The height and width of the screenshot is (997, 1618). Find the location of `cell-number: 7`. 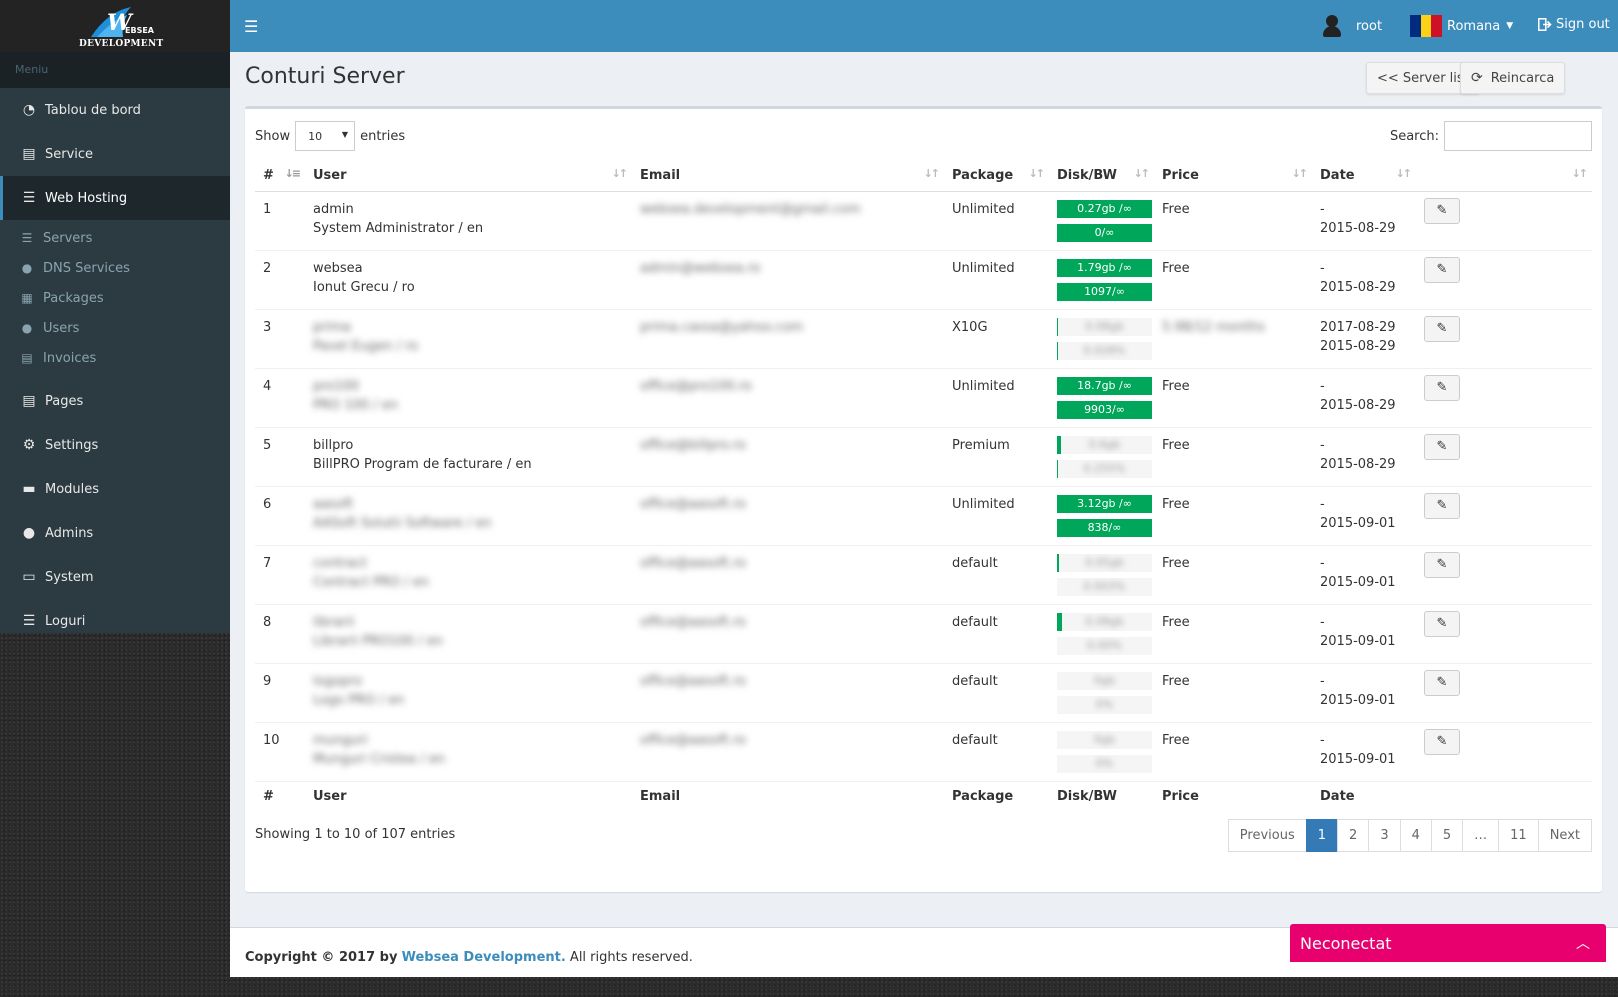

cell-number: 7 is located at coordinates (280, 575).